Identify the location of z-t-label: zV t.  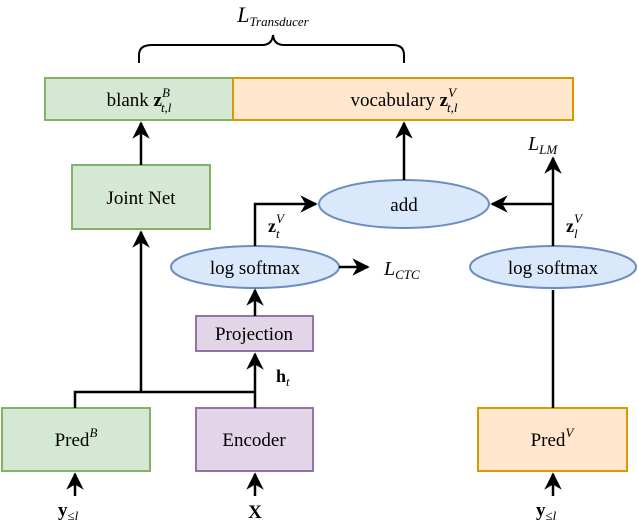
(277, 226).